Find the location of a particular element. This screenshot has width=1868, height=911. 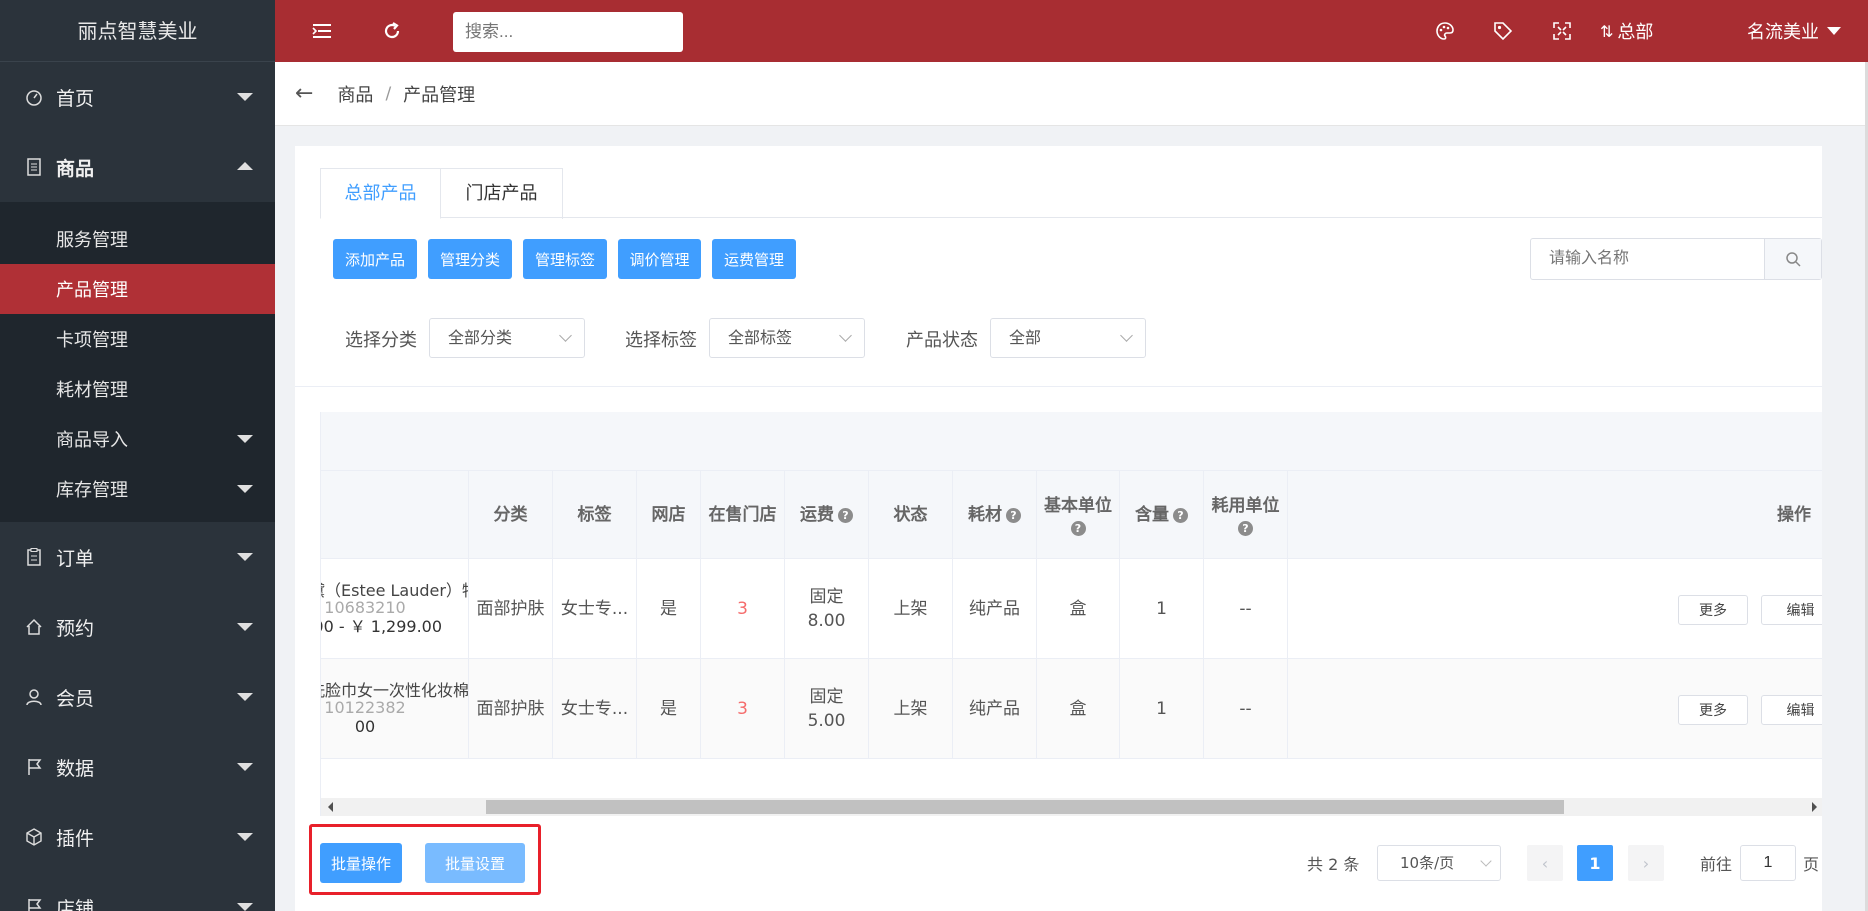

nav-data: 数据 is located at coordinates (137, 767).